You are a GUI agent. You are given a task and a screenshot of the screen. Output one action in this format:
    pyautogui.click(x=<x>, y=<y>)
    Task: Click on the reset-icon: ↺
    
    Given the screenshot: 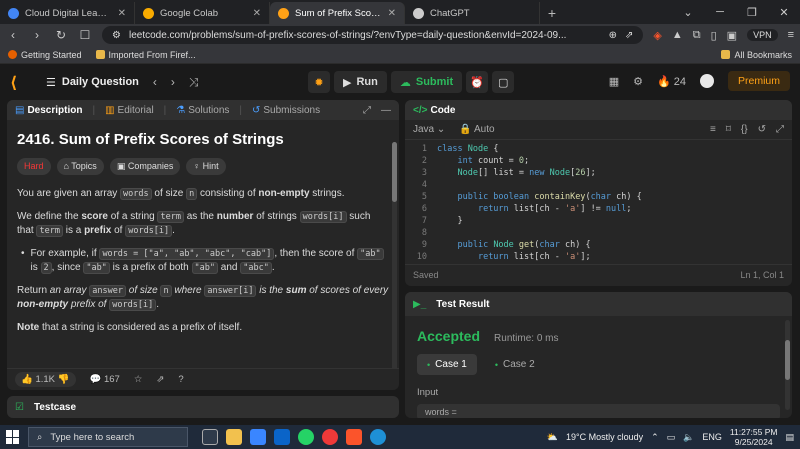 What is the action you would take?
    pyautogui.click(x=762, y=129)
    